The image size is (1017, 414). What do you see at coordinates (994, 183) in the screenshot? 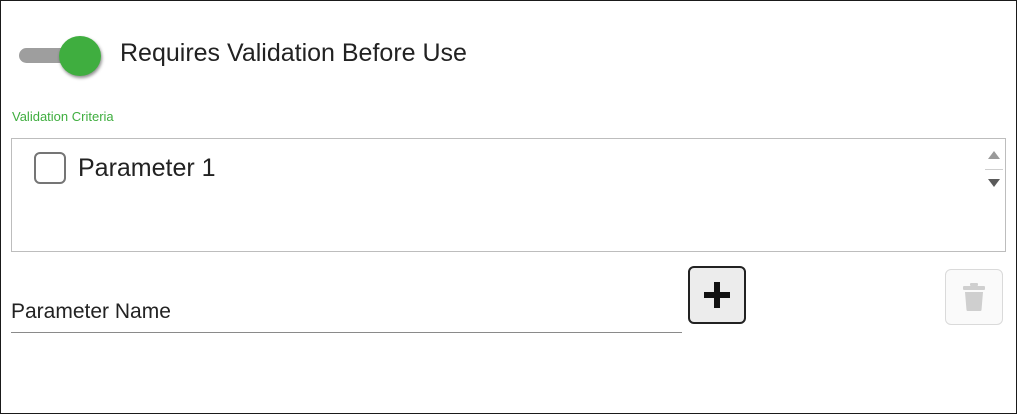
I see `arrow-down-icon` at bounding box center [994, 183].